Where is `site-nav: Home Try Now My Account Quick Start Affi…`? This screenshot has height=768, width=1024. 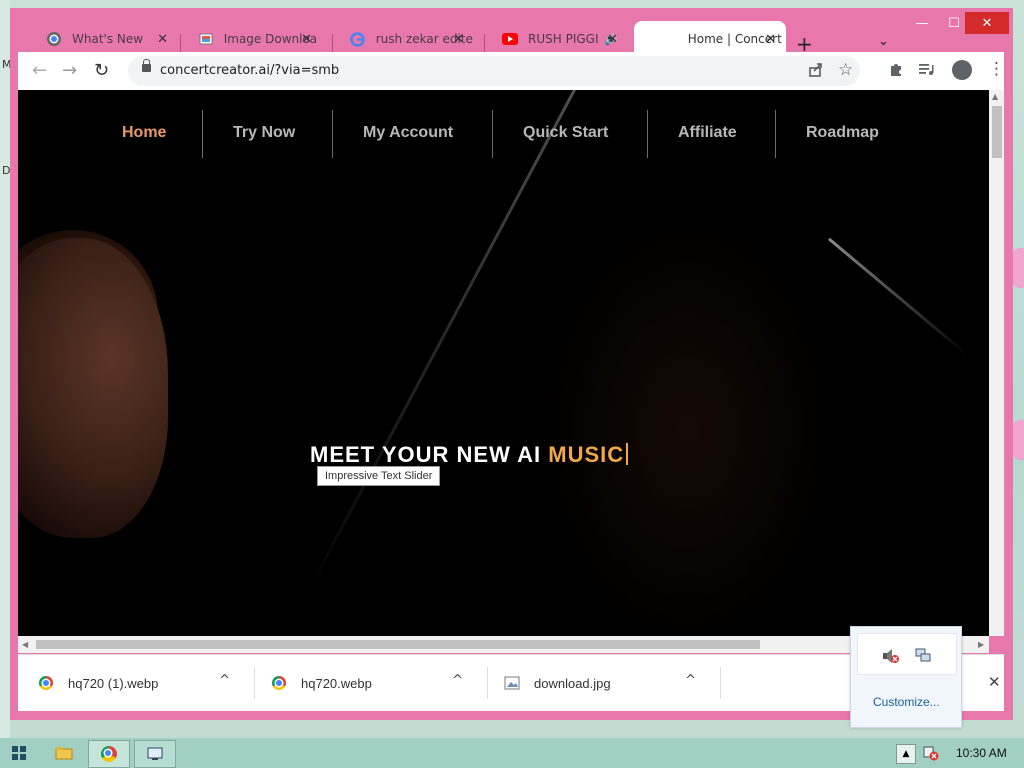
site-nav: Home Try Now My Account Quick Start Affi… is located at coordinates (503, 134).